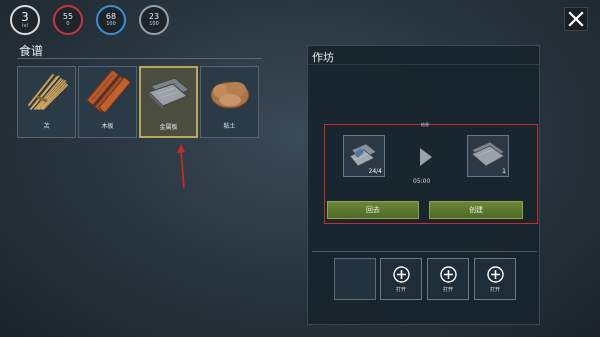 The height and width of the screenshot is (337, 600). I want to click on input-count: 24/4, so click(375, 171).